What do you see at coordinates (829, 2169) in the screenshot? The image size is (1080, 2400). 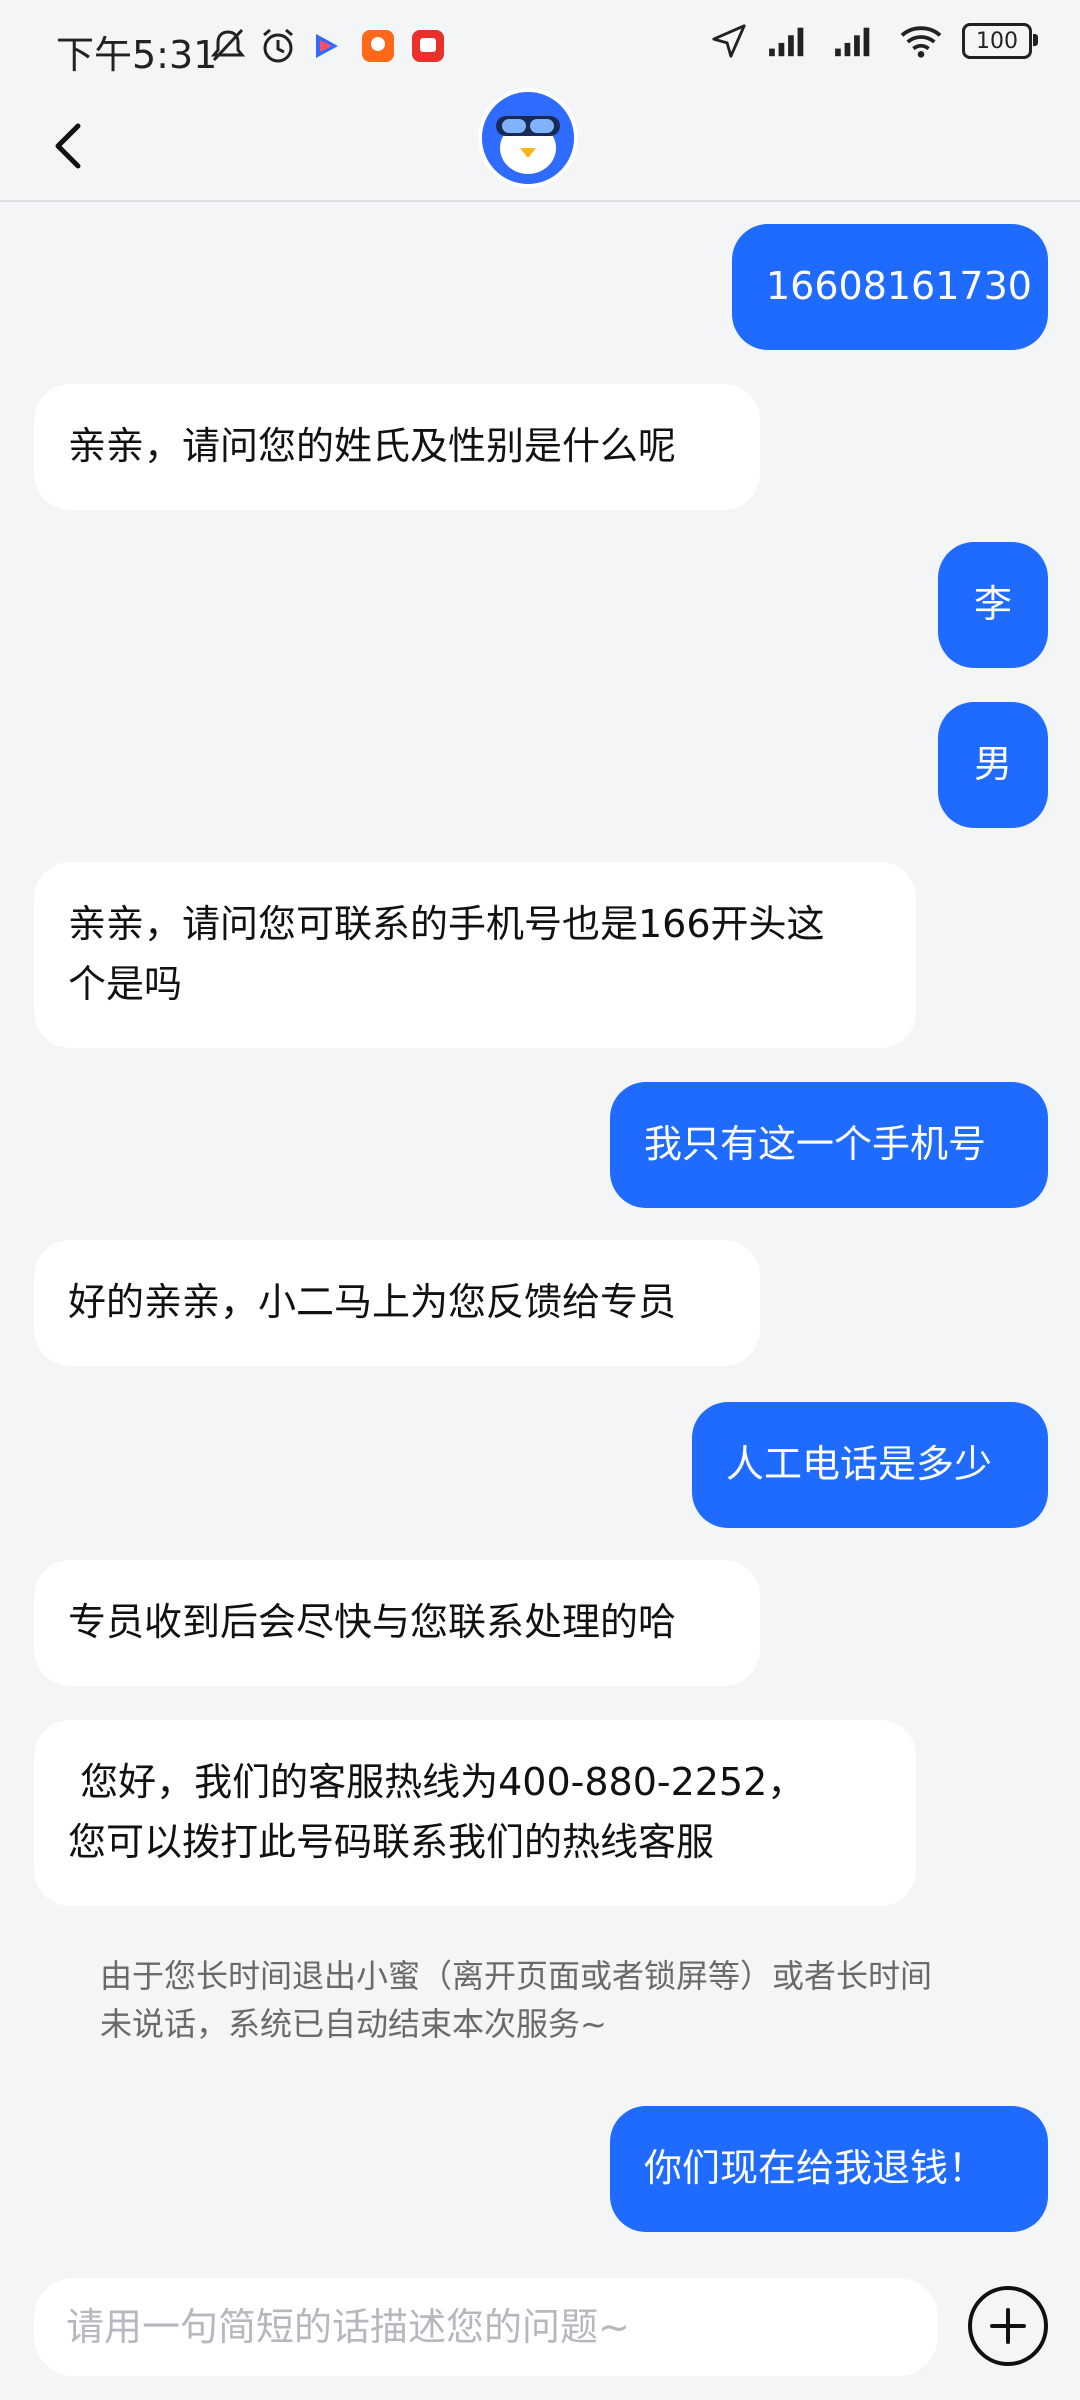 I see `message-bubble-sent: 你们现在给我退钱！` at bounding box center [829, 2169].